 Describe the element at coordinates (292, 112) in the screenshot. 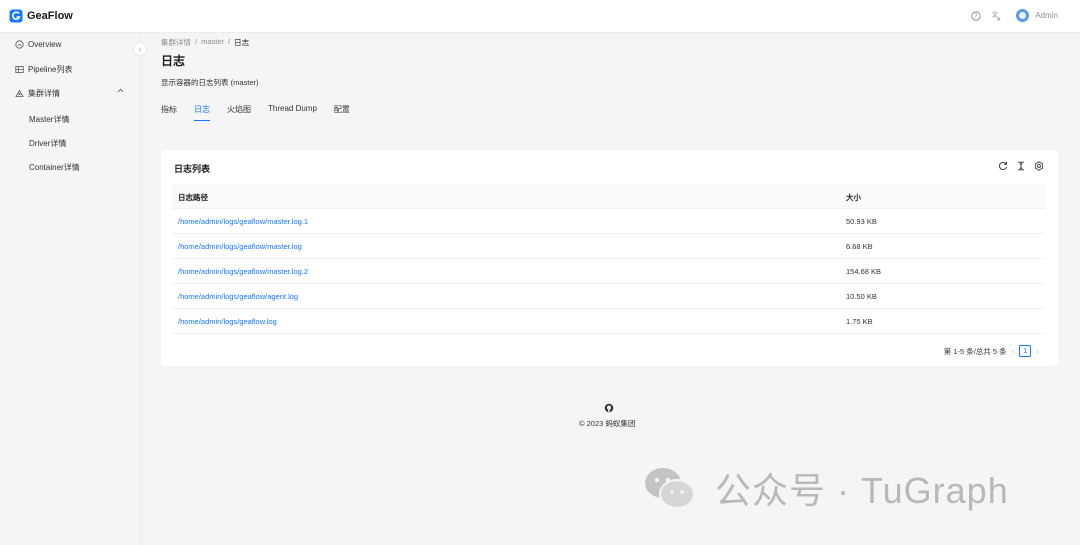

I see `tab-thread-dump: Thread Dump` at that location.